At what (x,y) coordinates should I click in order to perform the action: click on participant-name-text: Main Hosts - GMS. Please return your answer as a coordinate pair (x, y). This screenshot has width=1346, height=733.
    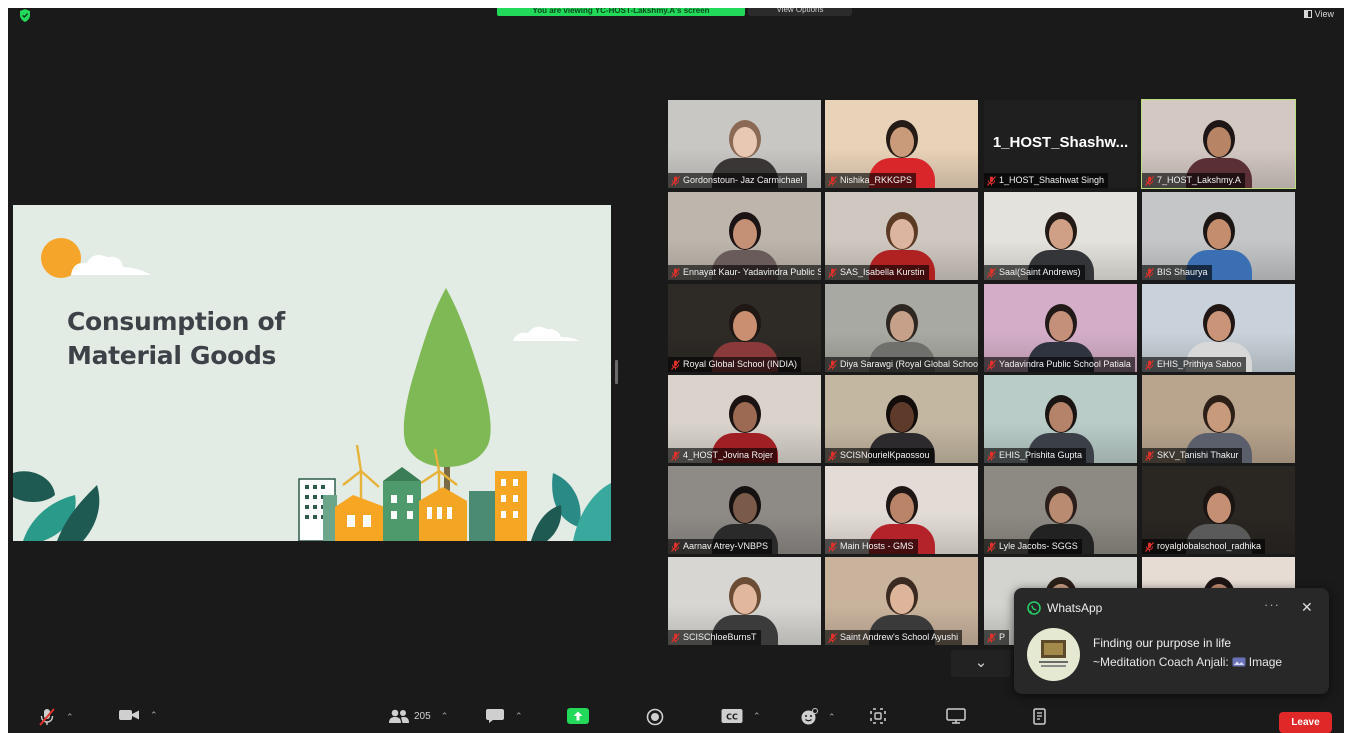
    Looking at the image, I should click on (877, 546).